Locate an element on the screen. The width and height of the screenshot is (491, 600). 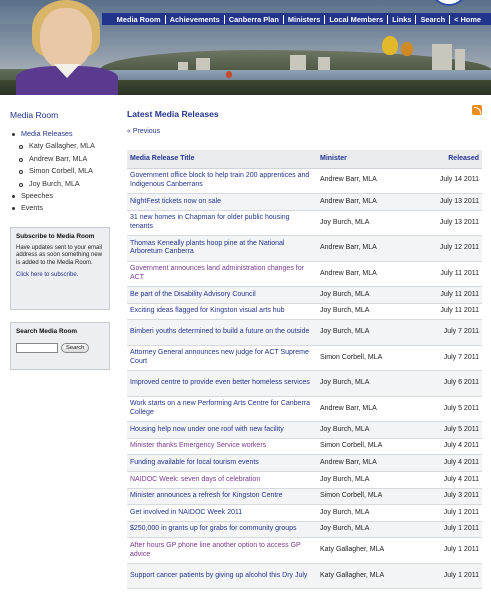
release-date: July 6 2011 is located at coordinates (451, 383).